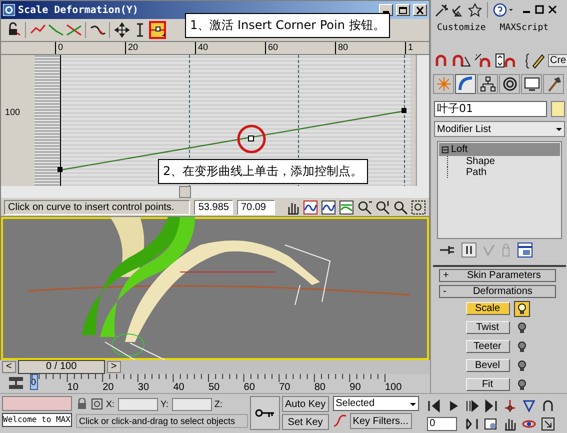 The image size is (567, 433). I want to click on frame-label: 20, so click(108, 387).